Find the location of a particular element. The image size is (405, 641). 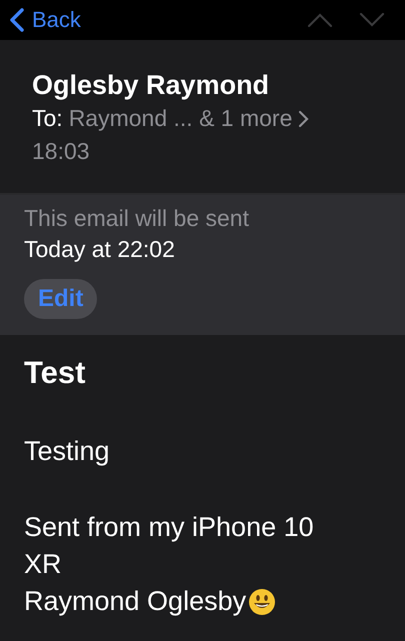

sender-name: Oglesby Raymond is located at coordinates (151, 85).